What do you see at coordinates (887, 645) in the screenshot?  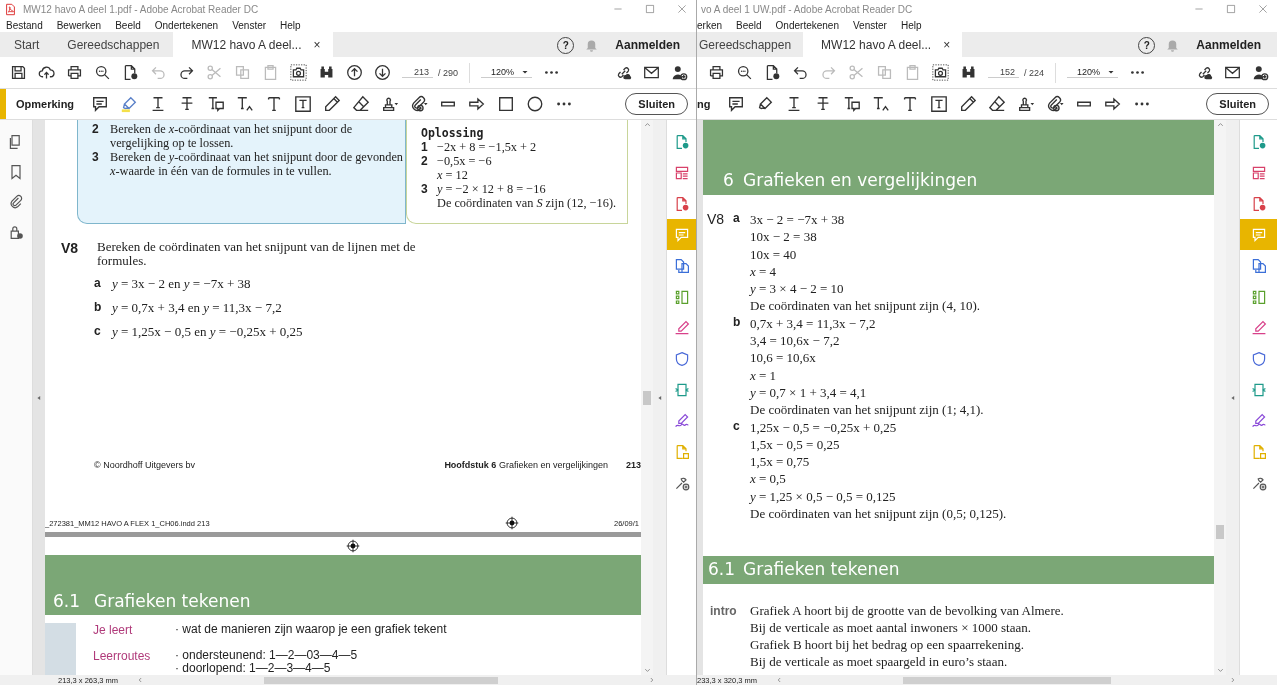 I see `intro-text: Grafiek B hoort bij het bedrag op een spaarrekening.` at bounding box center [887, 645].